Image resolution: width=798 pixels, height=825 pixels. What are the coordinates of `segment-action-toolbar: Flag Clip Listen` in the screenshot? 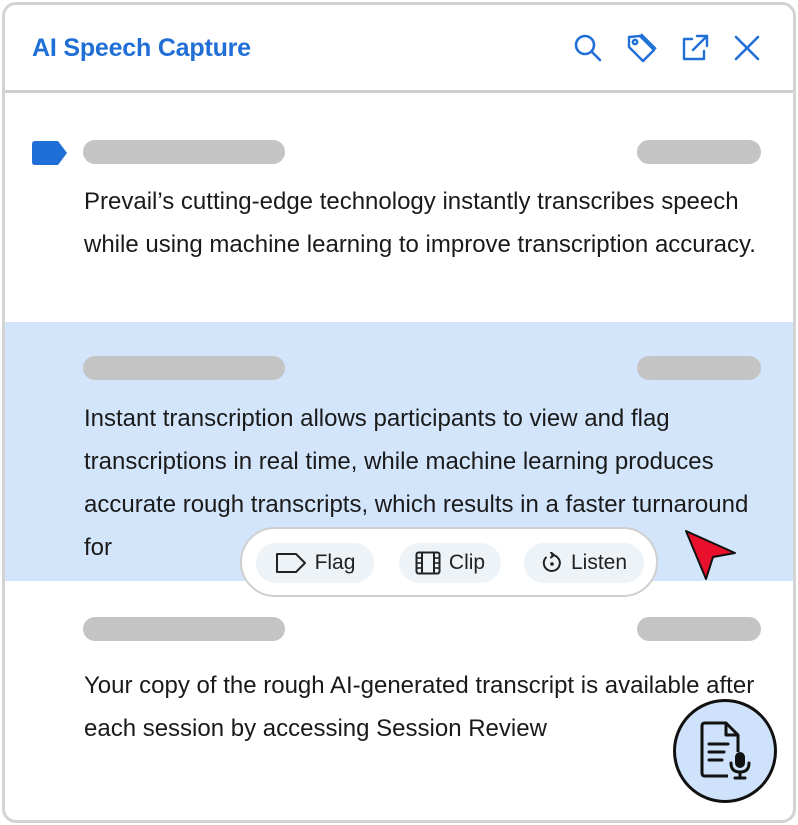 It's located at (449, 562).